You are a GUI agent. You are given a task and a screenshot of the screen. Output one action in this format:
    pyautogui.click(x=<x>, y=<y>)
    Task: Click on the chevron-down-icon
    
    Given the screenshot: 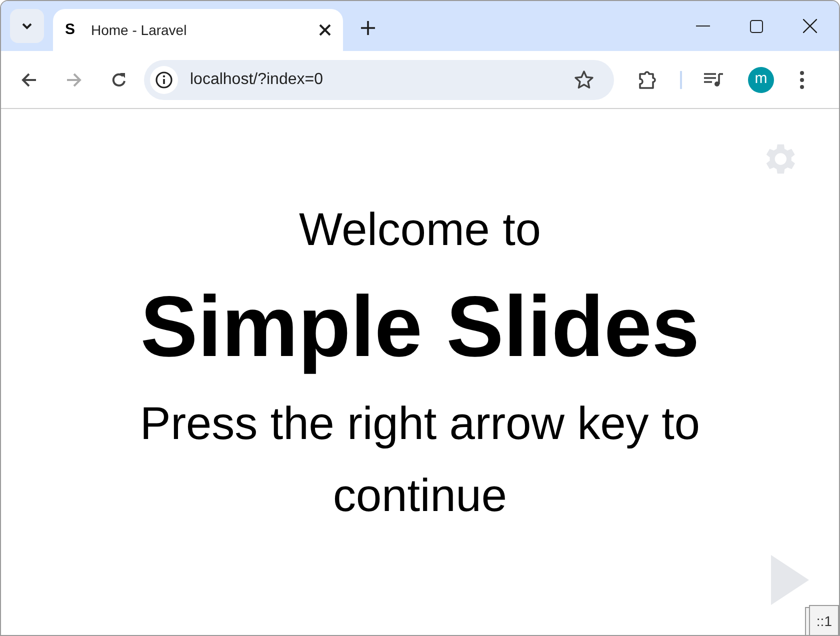 What is the action you would take?
    pyautogui.click(x=27, y=26)
    